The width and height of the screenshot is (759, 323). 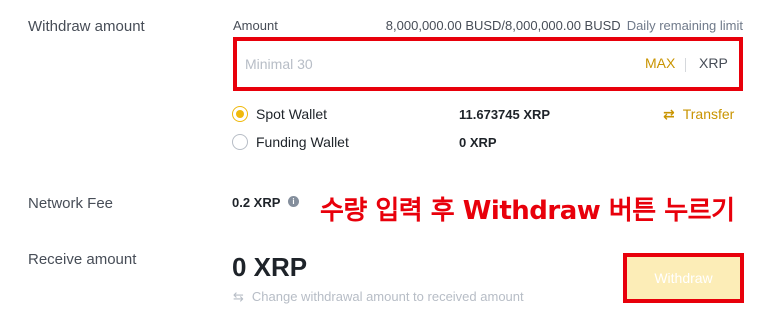 I want to click on amount-label: Amount, so click(x=255, y=25).